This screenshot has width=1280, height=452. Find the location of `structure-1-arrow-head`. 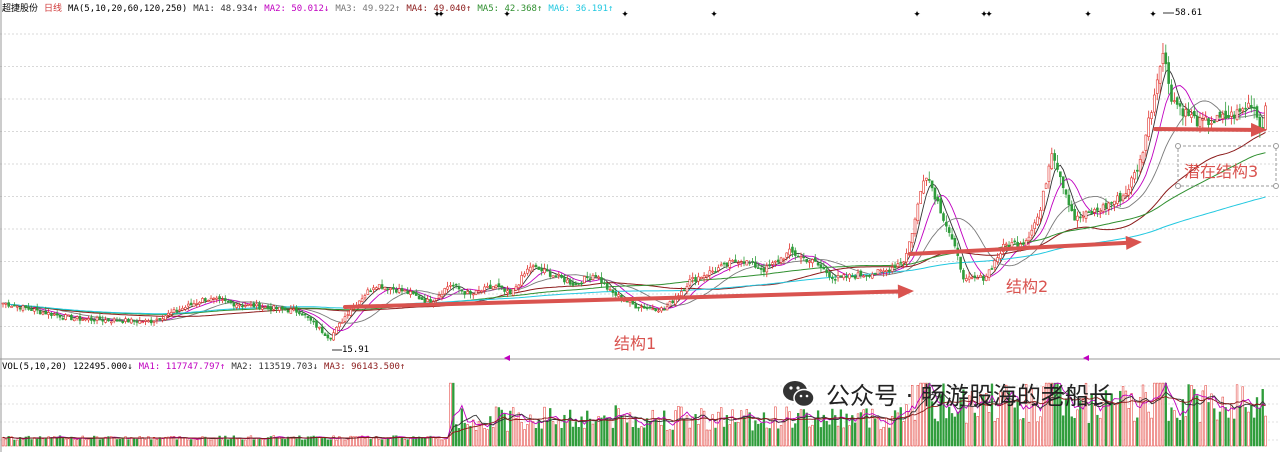

structure-1-arrow-head is located at coordinates (905, 291).